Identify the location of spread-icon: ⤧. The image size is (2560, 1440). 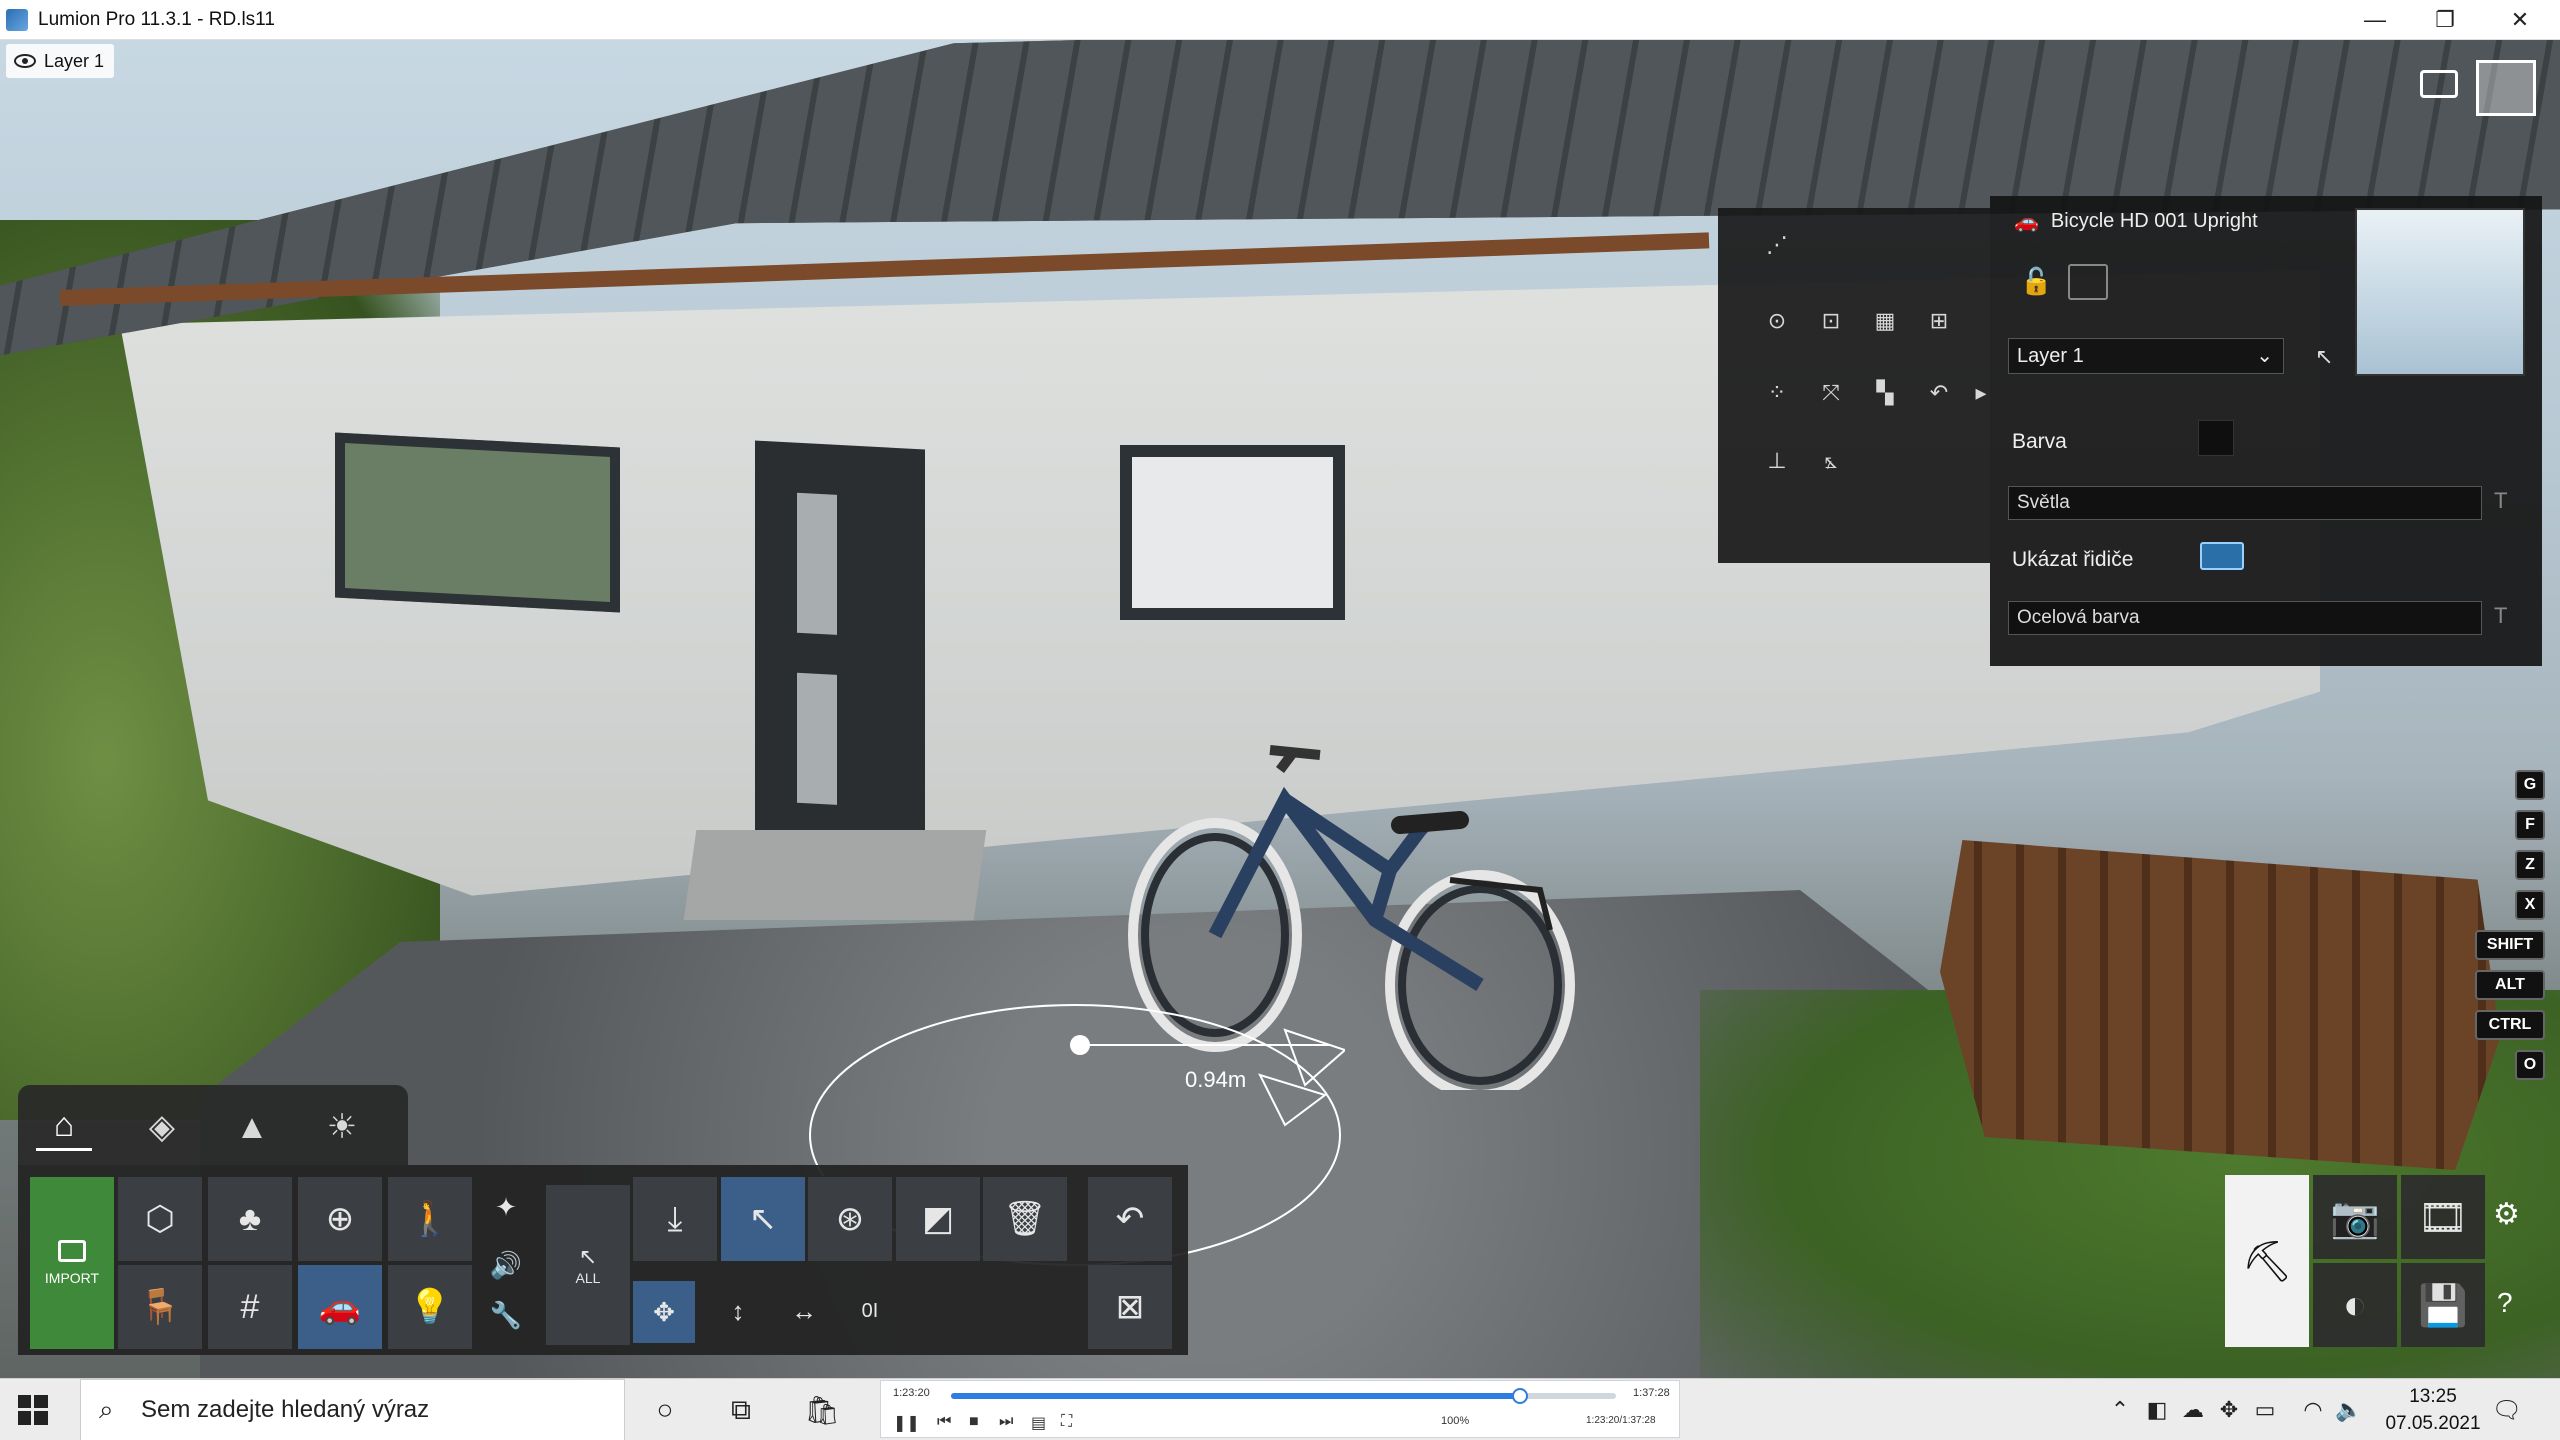
(1831, 393).